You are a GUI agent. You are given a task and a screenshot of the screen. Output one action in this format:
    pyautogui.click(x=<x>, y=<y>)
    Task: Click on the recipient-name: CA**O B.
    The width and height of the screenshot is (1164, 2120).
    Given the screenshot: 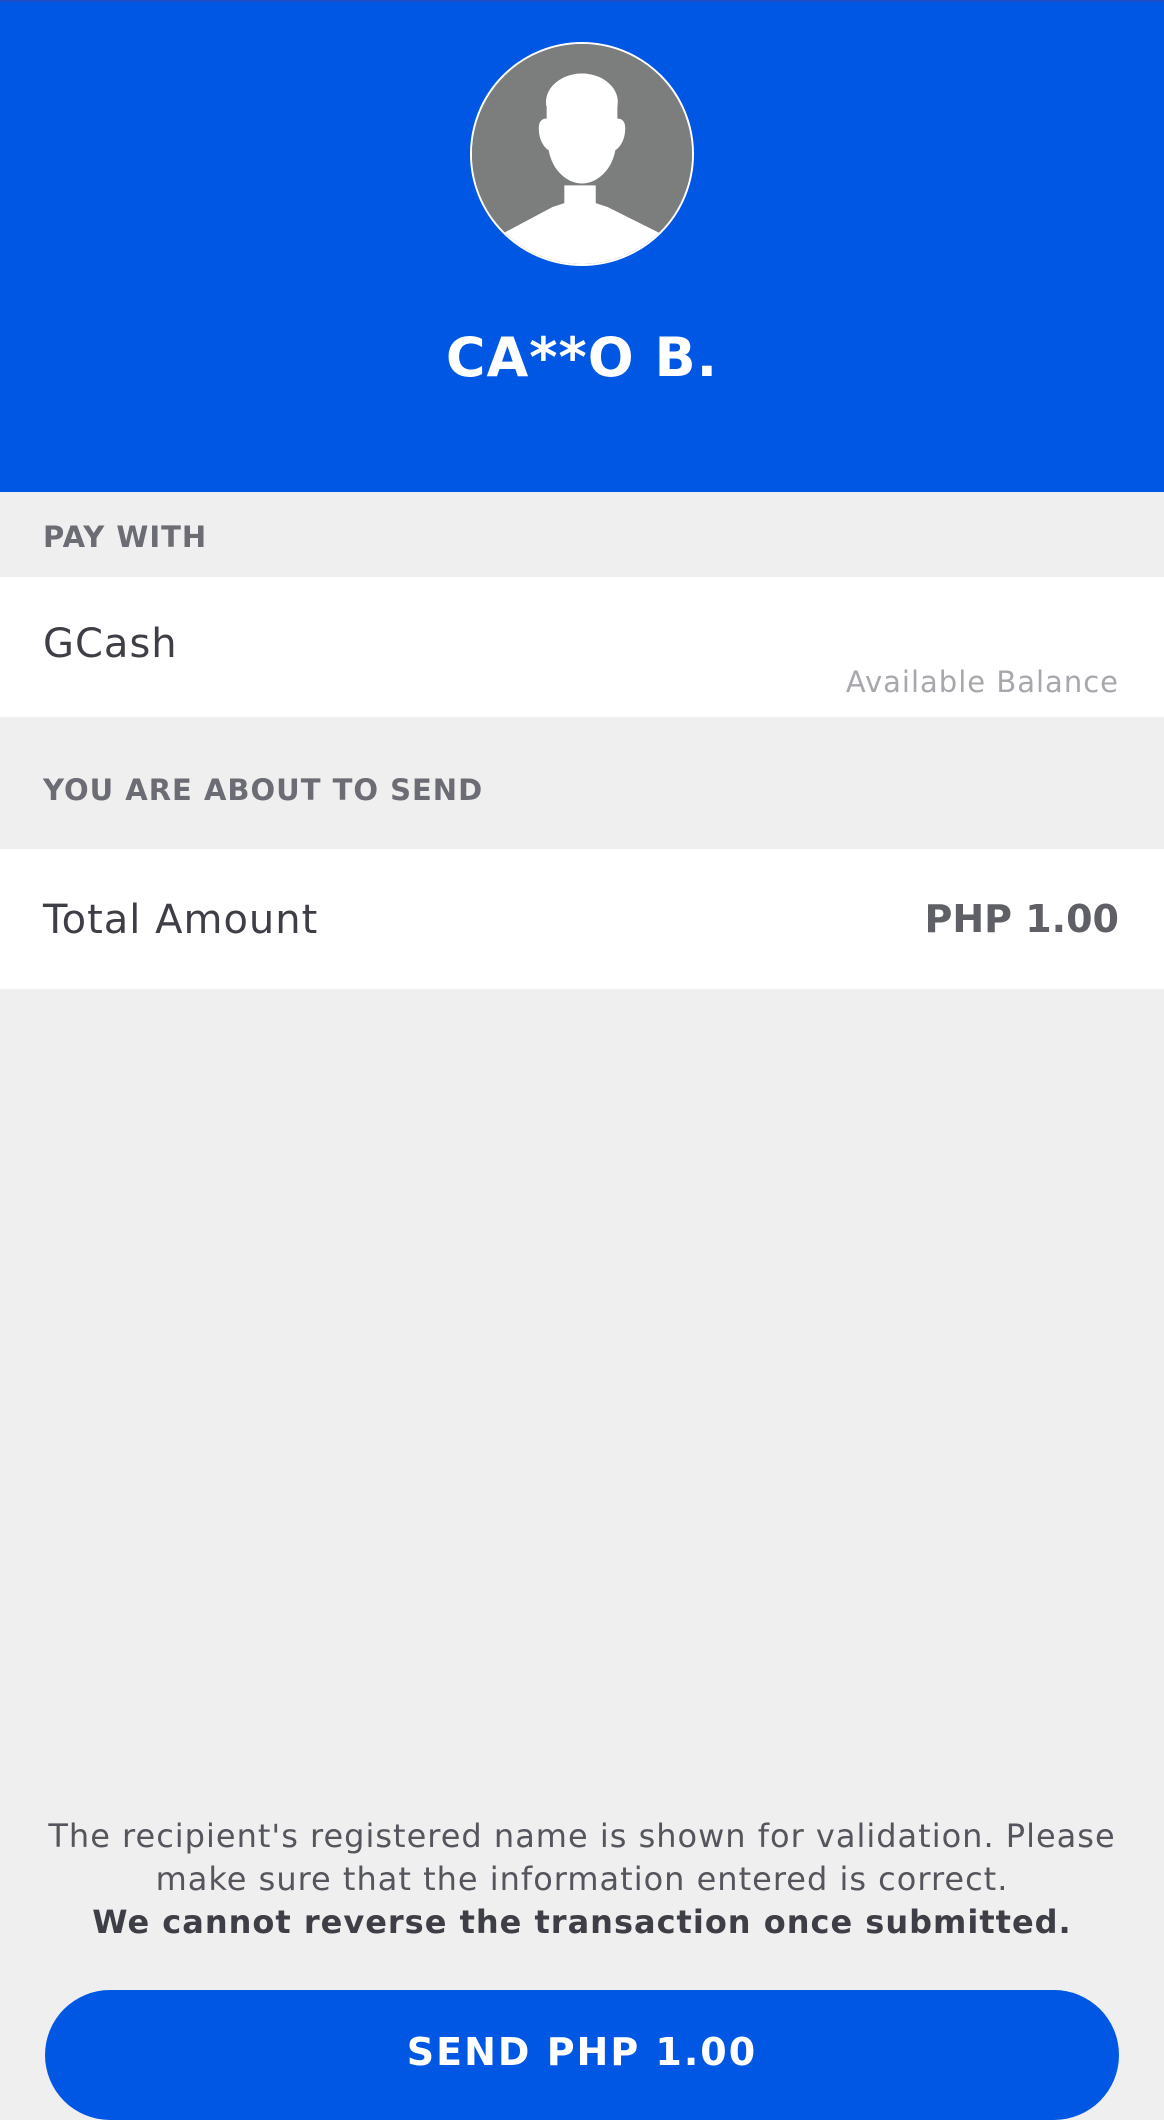 What is the action you would take?
    pyautogui.click(x=582, y=357)
    